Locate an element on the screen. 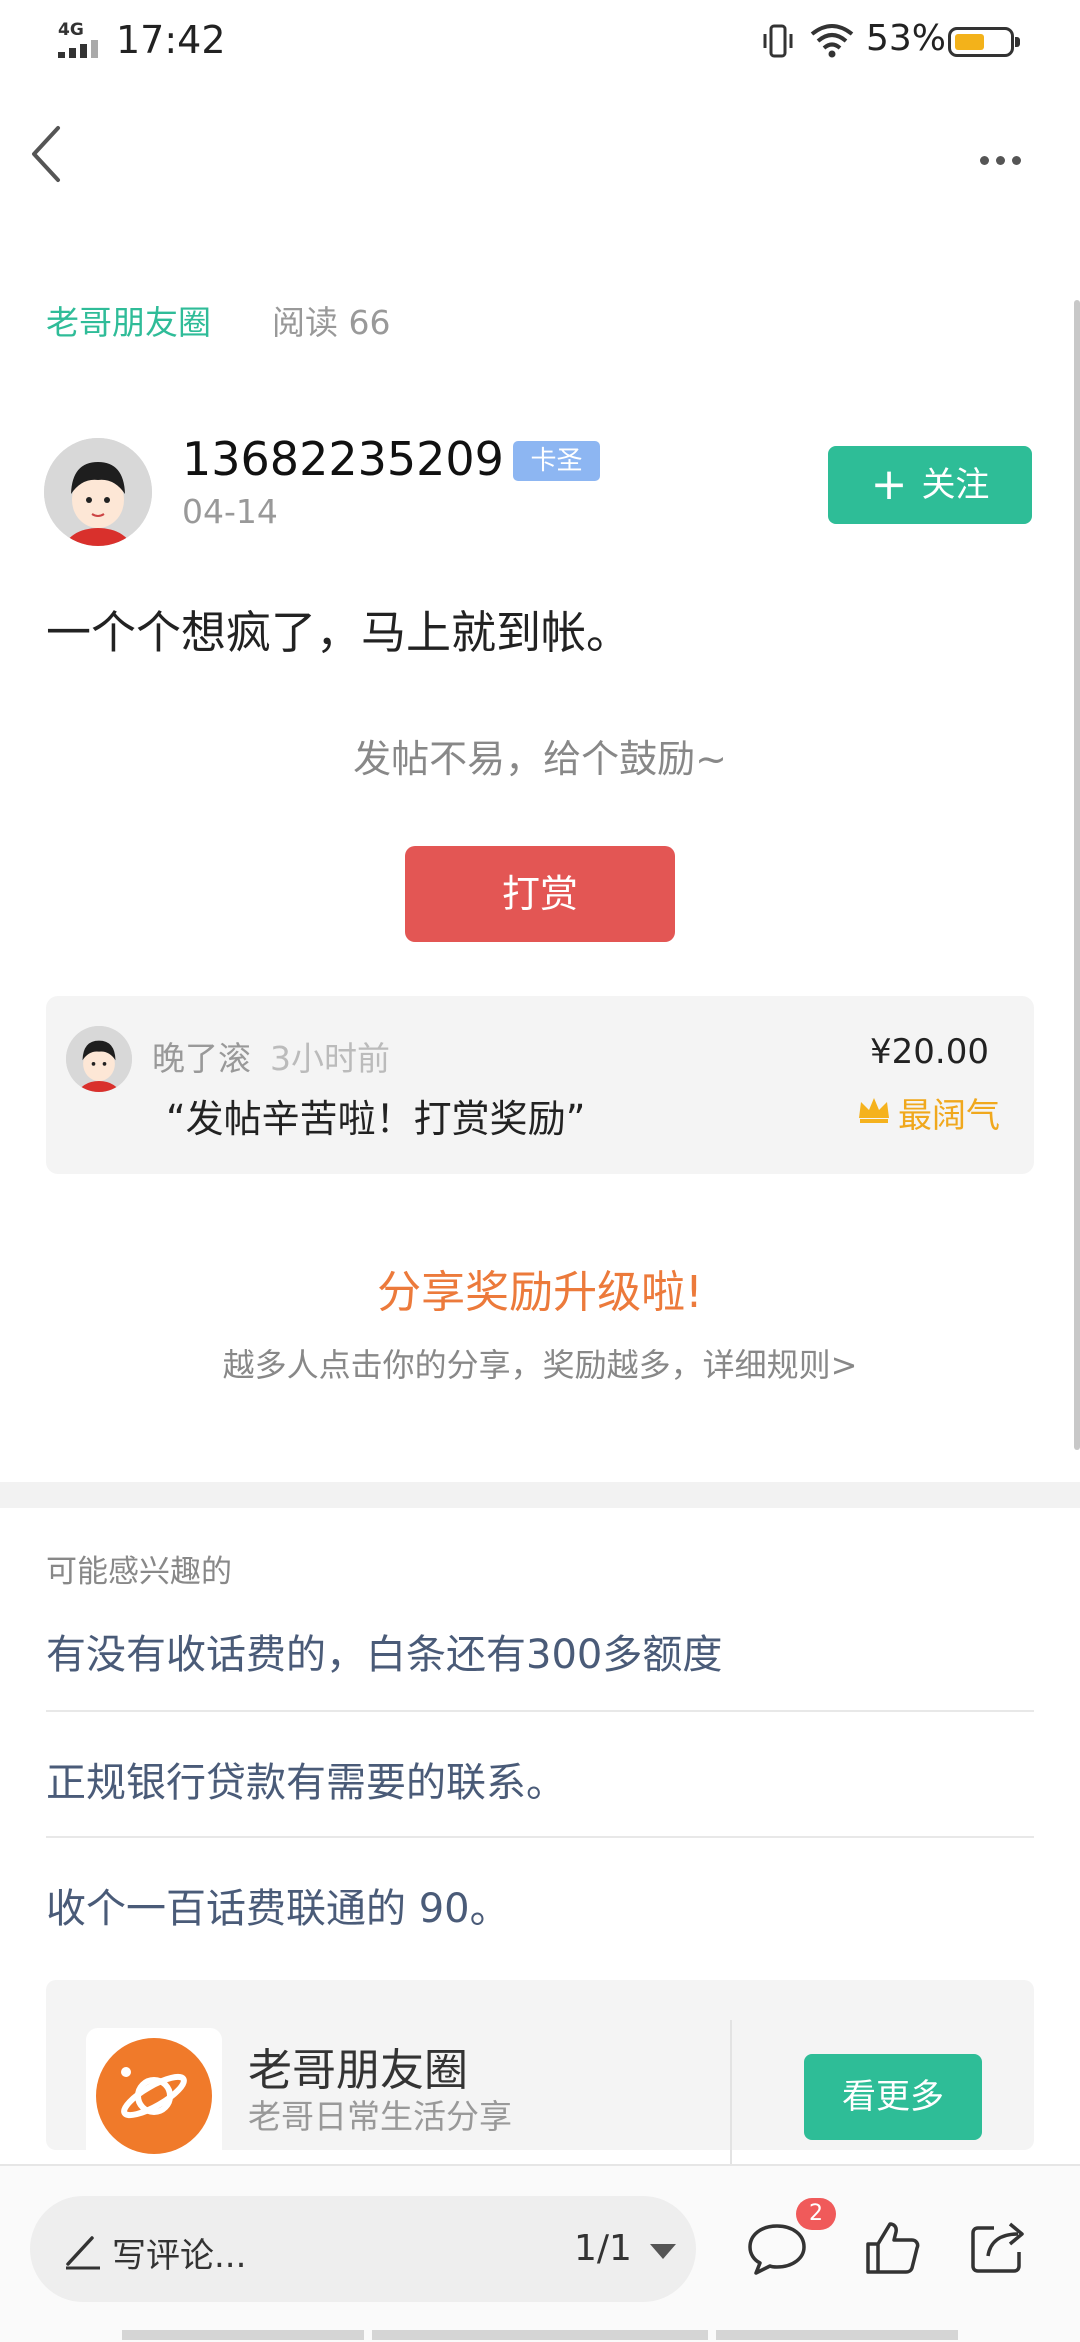  circle-link: 老哥朋友圈 is located at coordinates (128, 320).